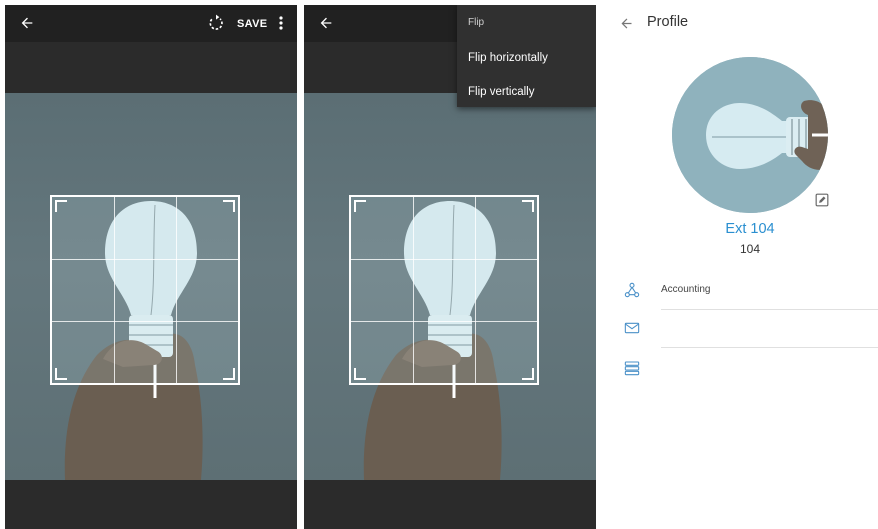  Describe the element at coordinates (741, 369) in the screenshot. I see `server-row` at that location.